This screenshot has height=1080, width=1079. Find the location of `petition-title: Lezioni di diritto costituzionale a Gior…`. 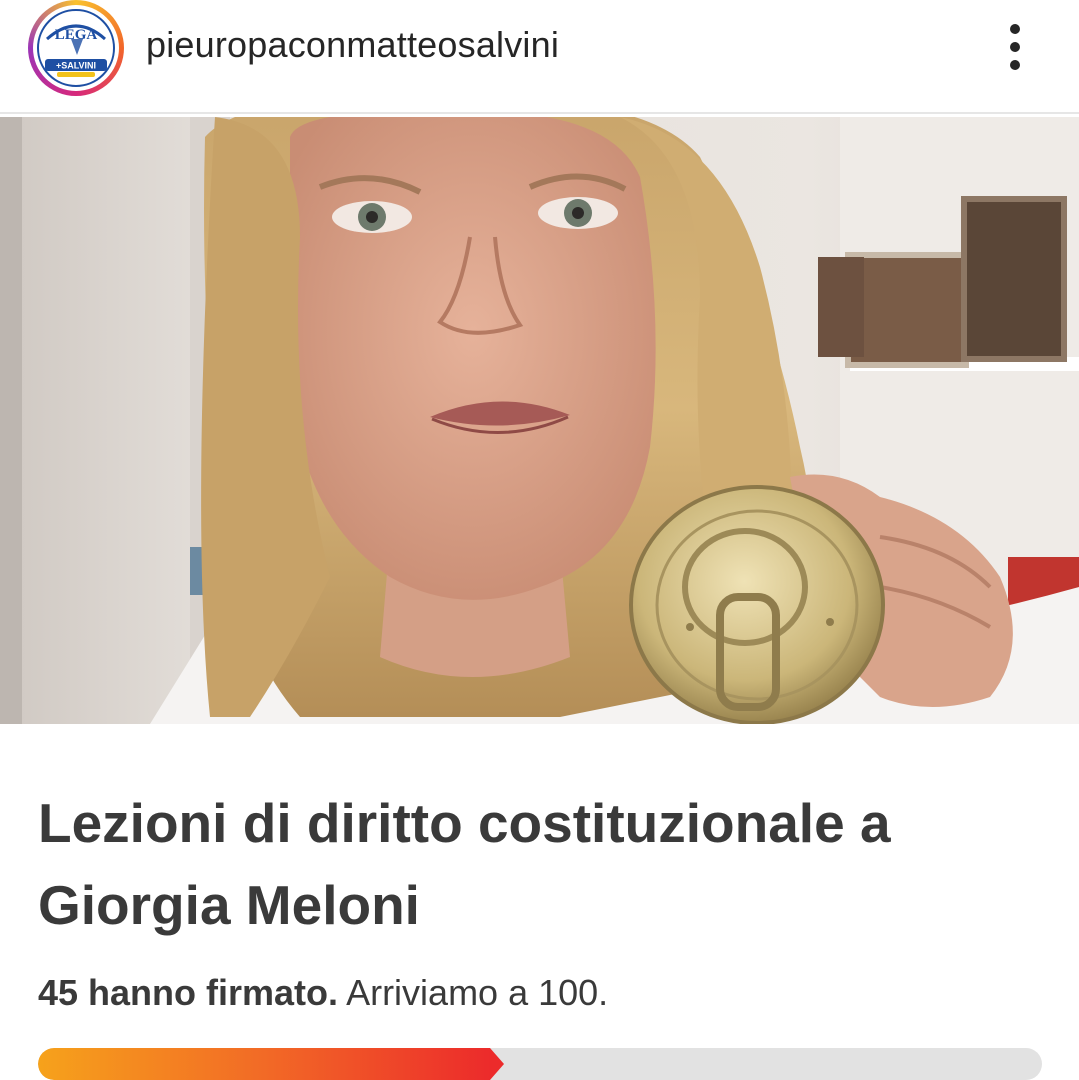

petition-title: Lezioni di diritto costituzionale a Gior… is located at coordinates (464, 864).